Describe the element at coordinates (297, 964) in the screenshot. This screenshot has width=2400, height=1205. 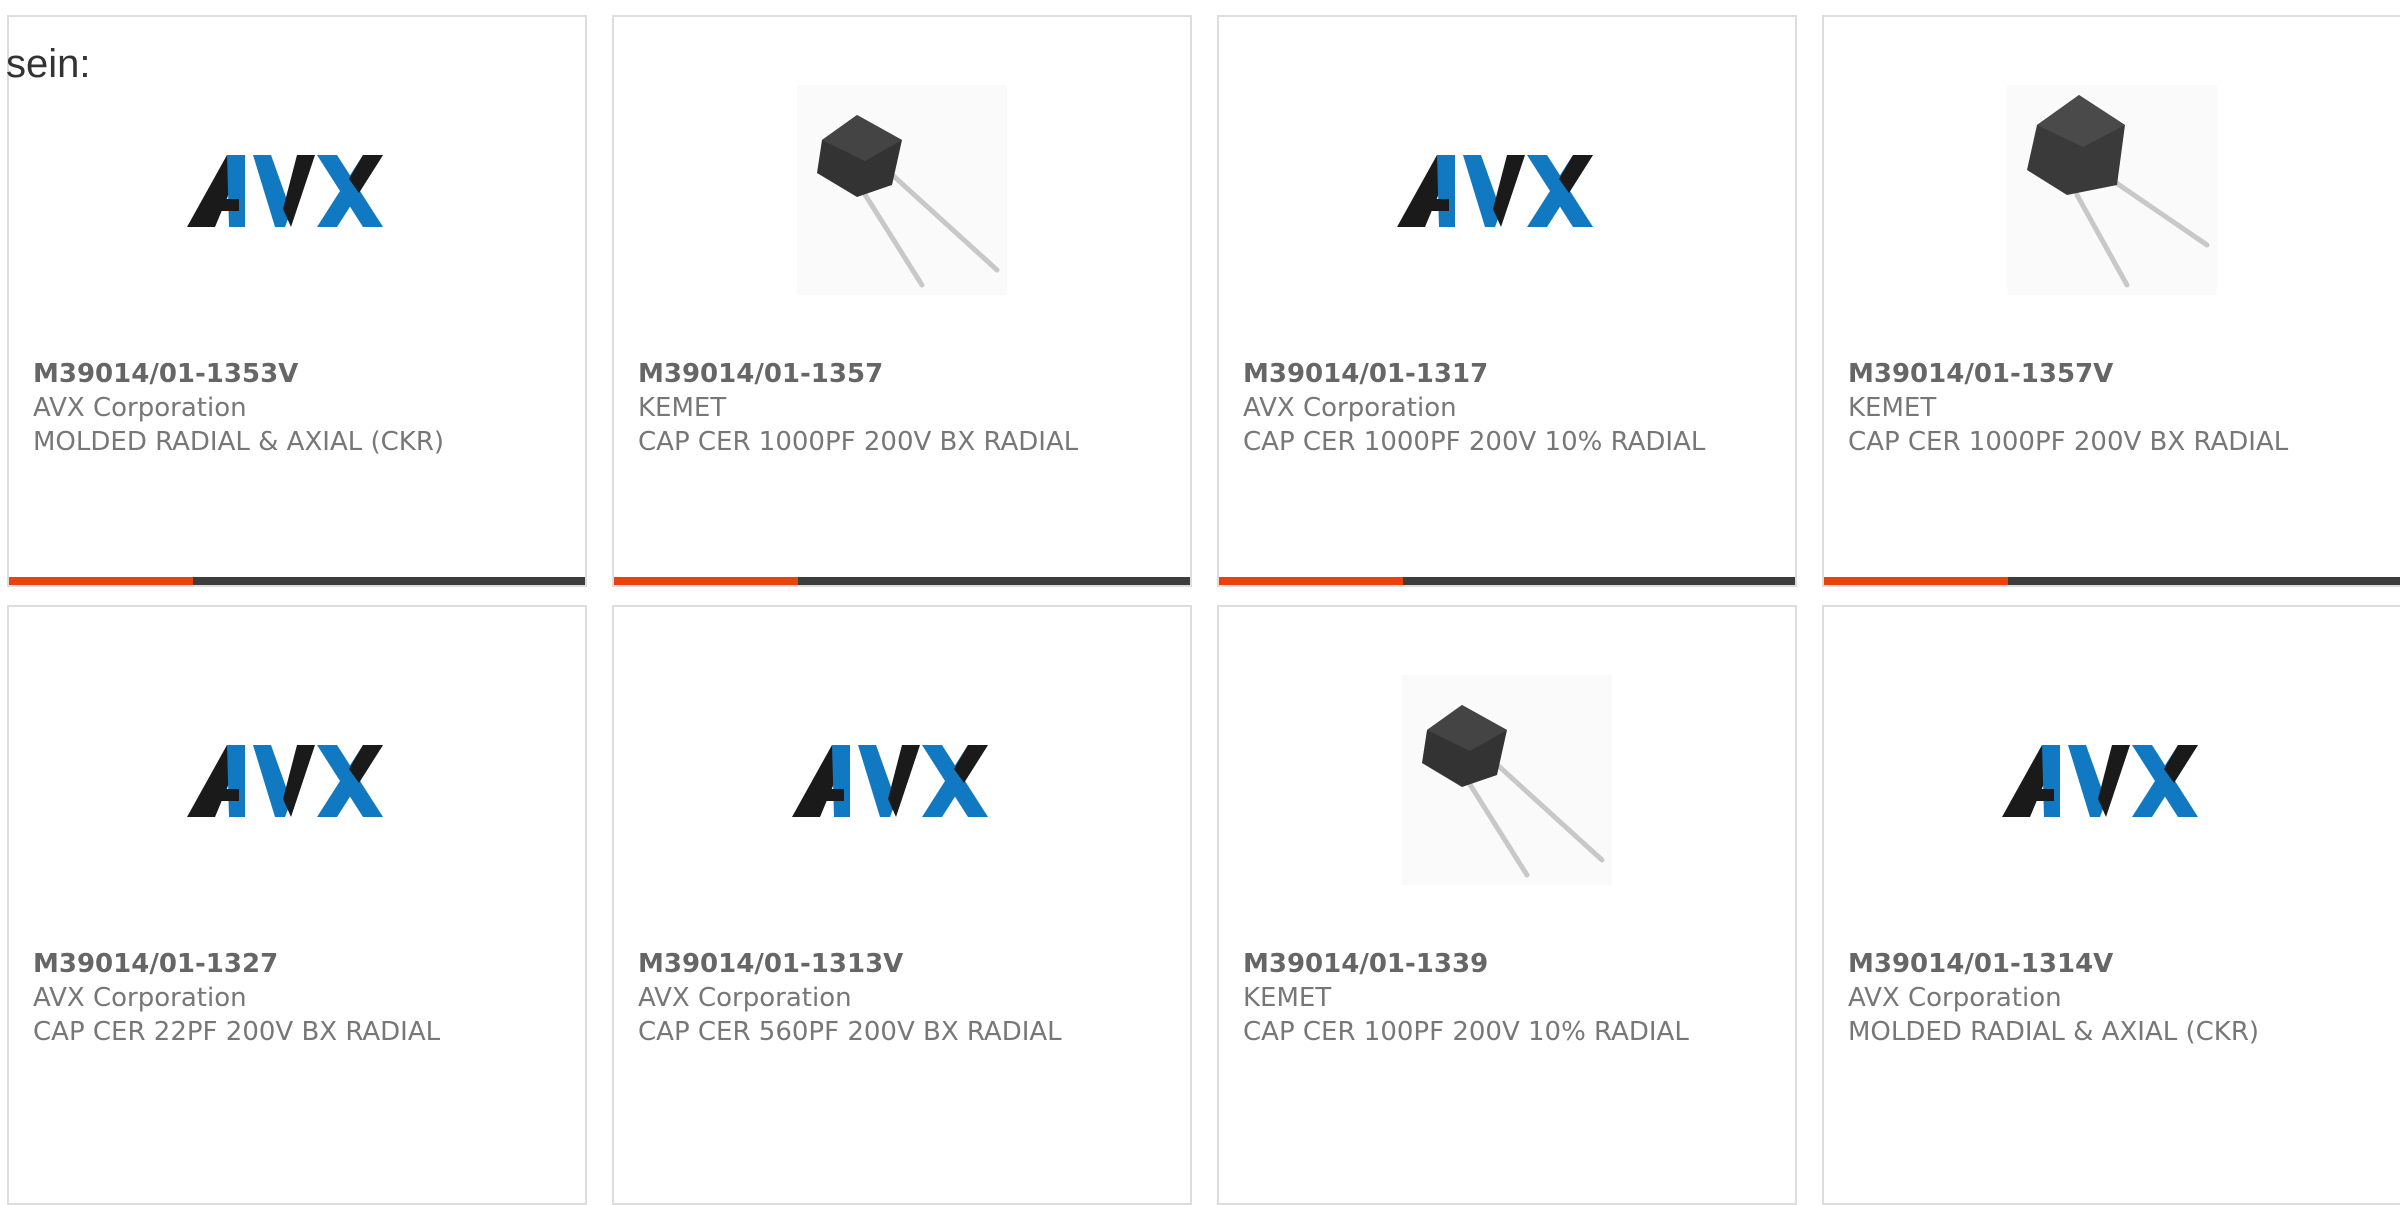
I see `part-number-link: M39014/01-1327` at that location.